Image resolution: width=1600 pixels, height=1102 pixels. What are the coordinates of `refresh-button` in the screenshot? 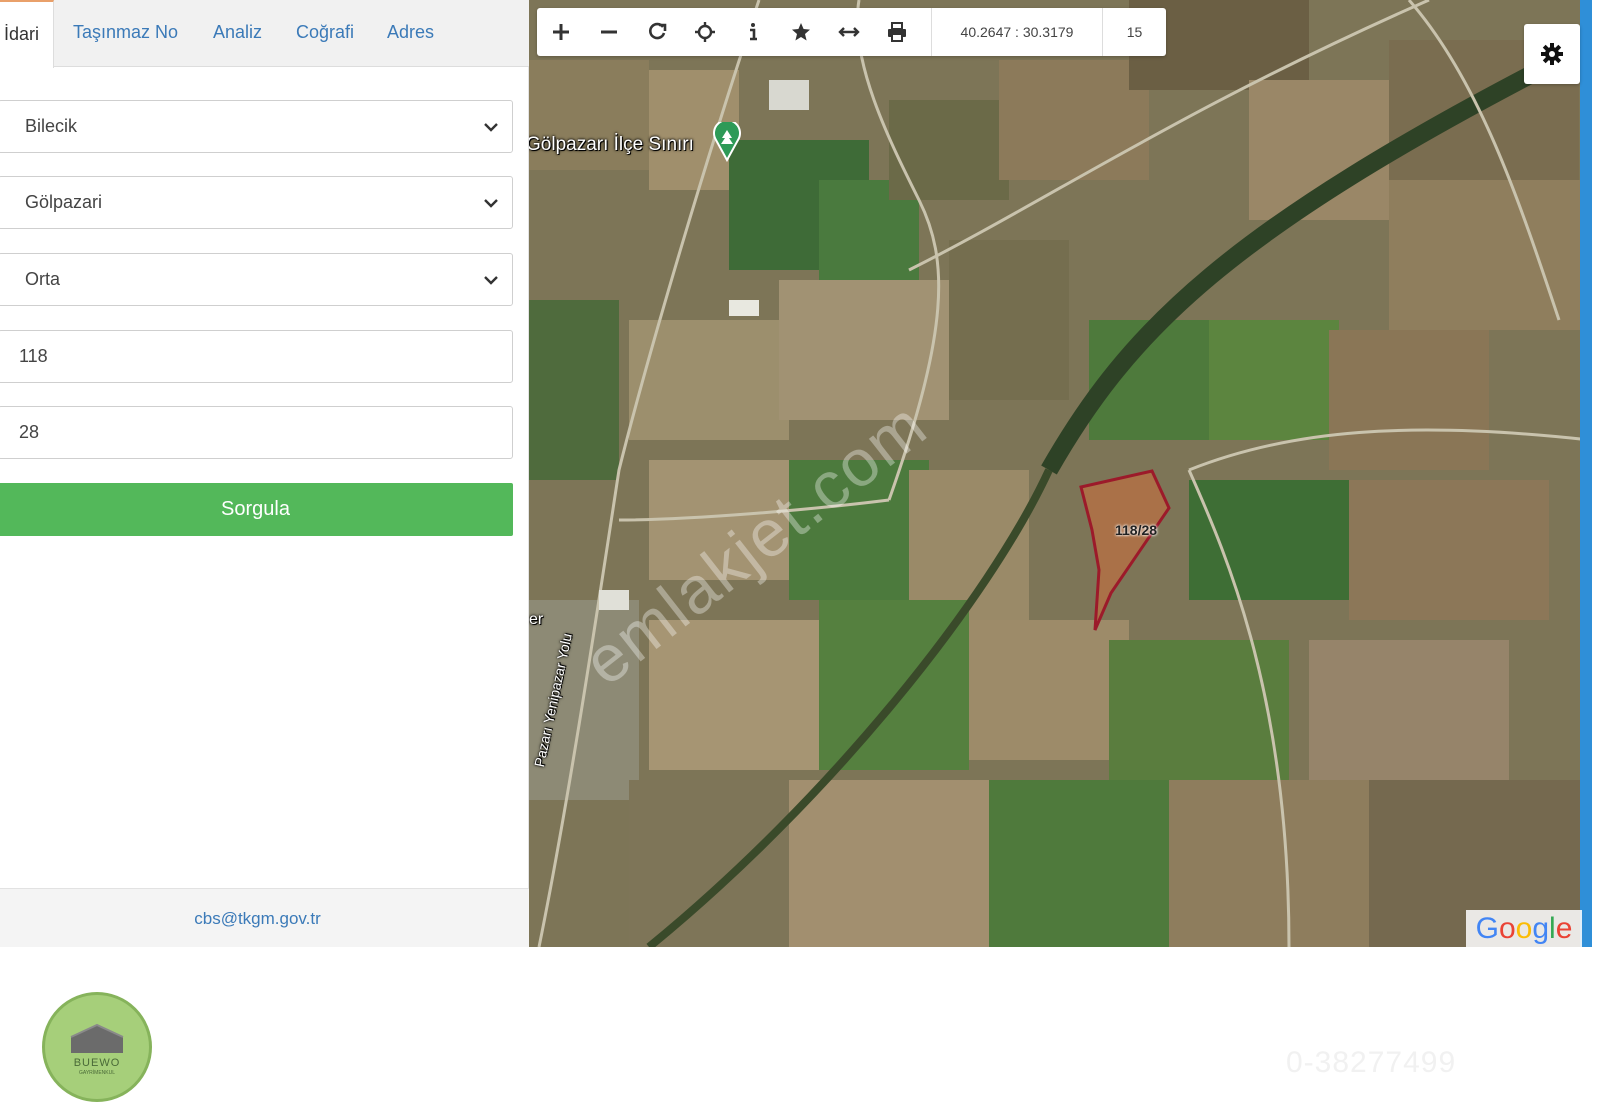 It's located at (657, 32).